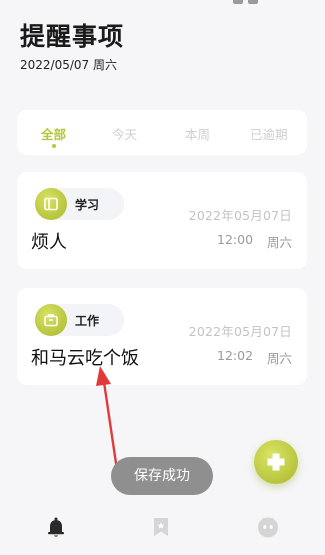 The width and height of the screenshot is (325, 555). I want to click on profile-icon, so click(268, 527).